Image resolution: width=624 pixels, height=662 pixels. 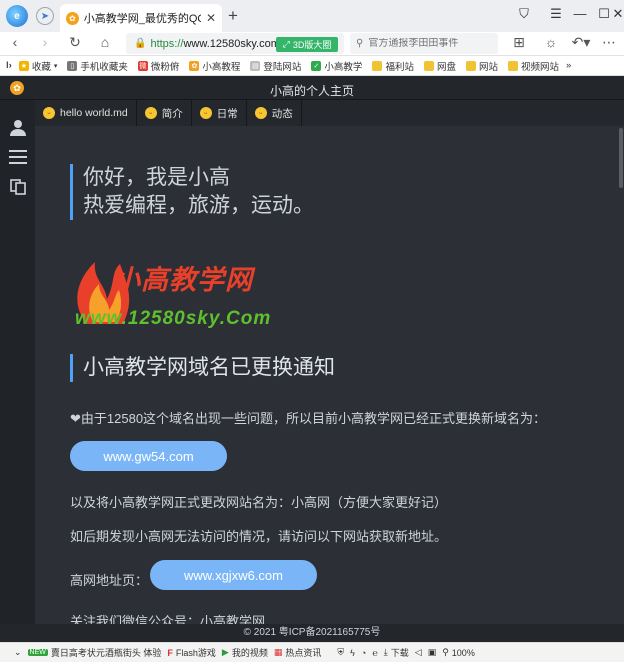 I want to click on forward-icon: ›, so click(x=45, y=42).